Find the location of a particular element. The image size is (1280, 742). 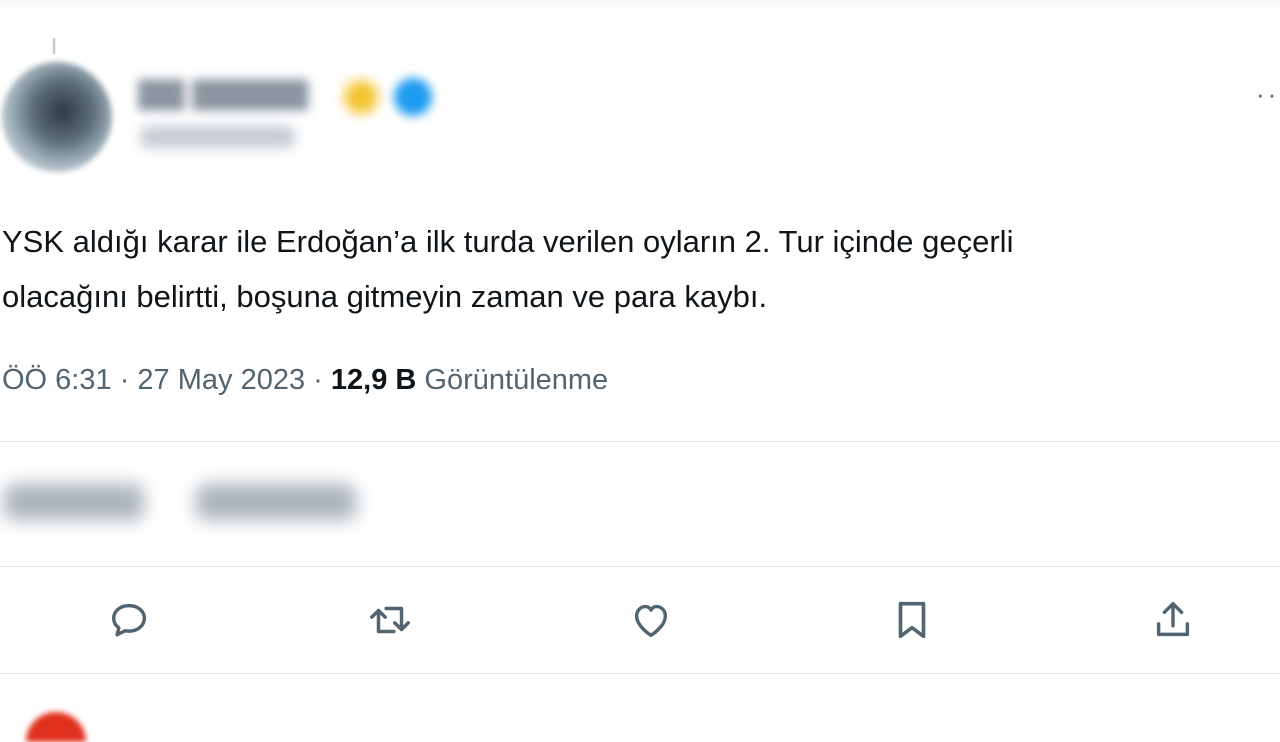

retweet-stats-blurred is located at coordinates (74, 502).